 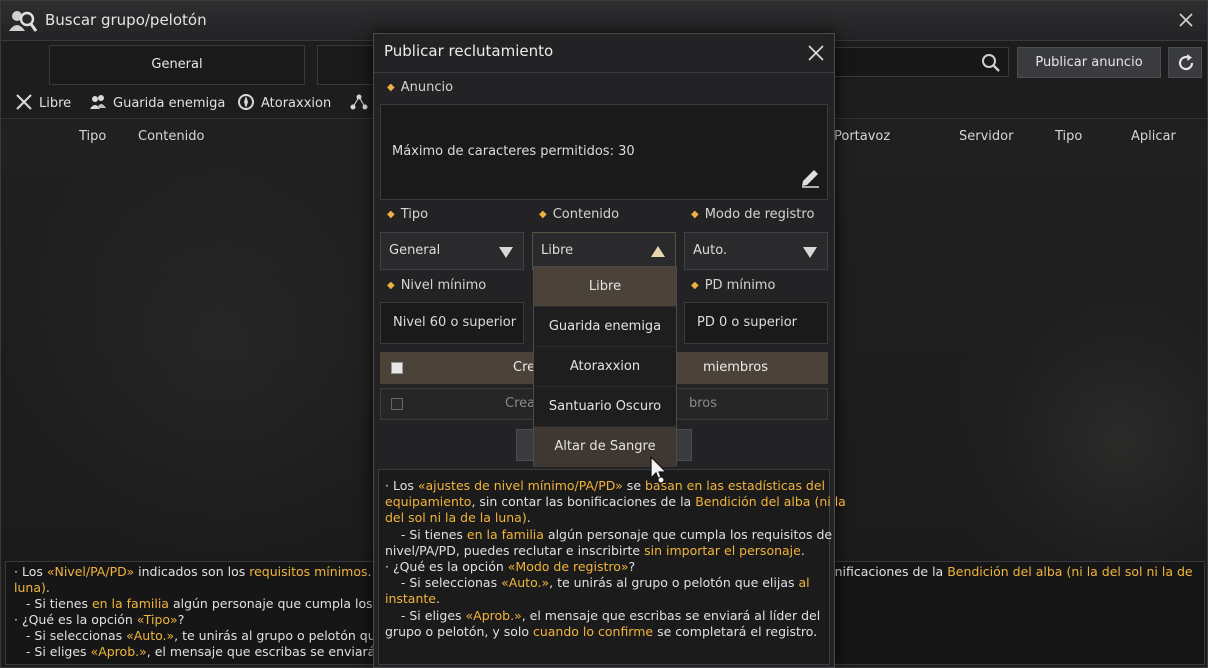 I want to click on nivel-field: Nivel 60 o superior, so click(x=452, y=323).